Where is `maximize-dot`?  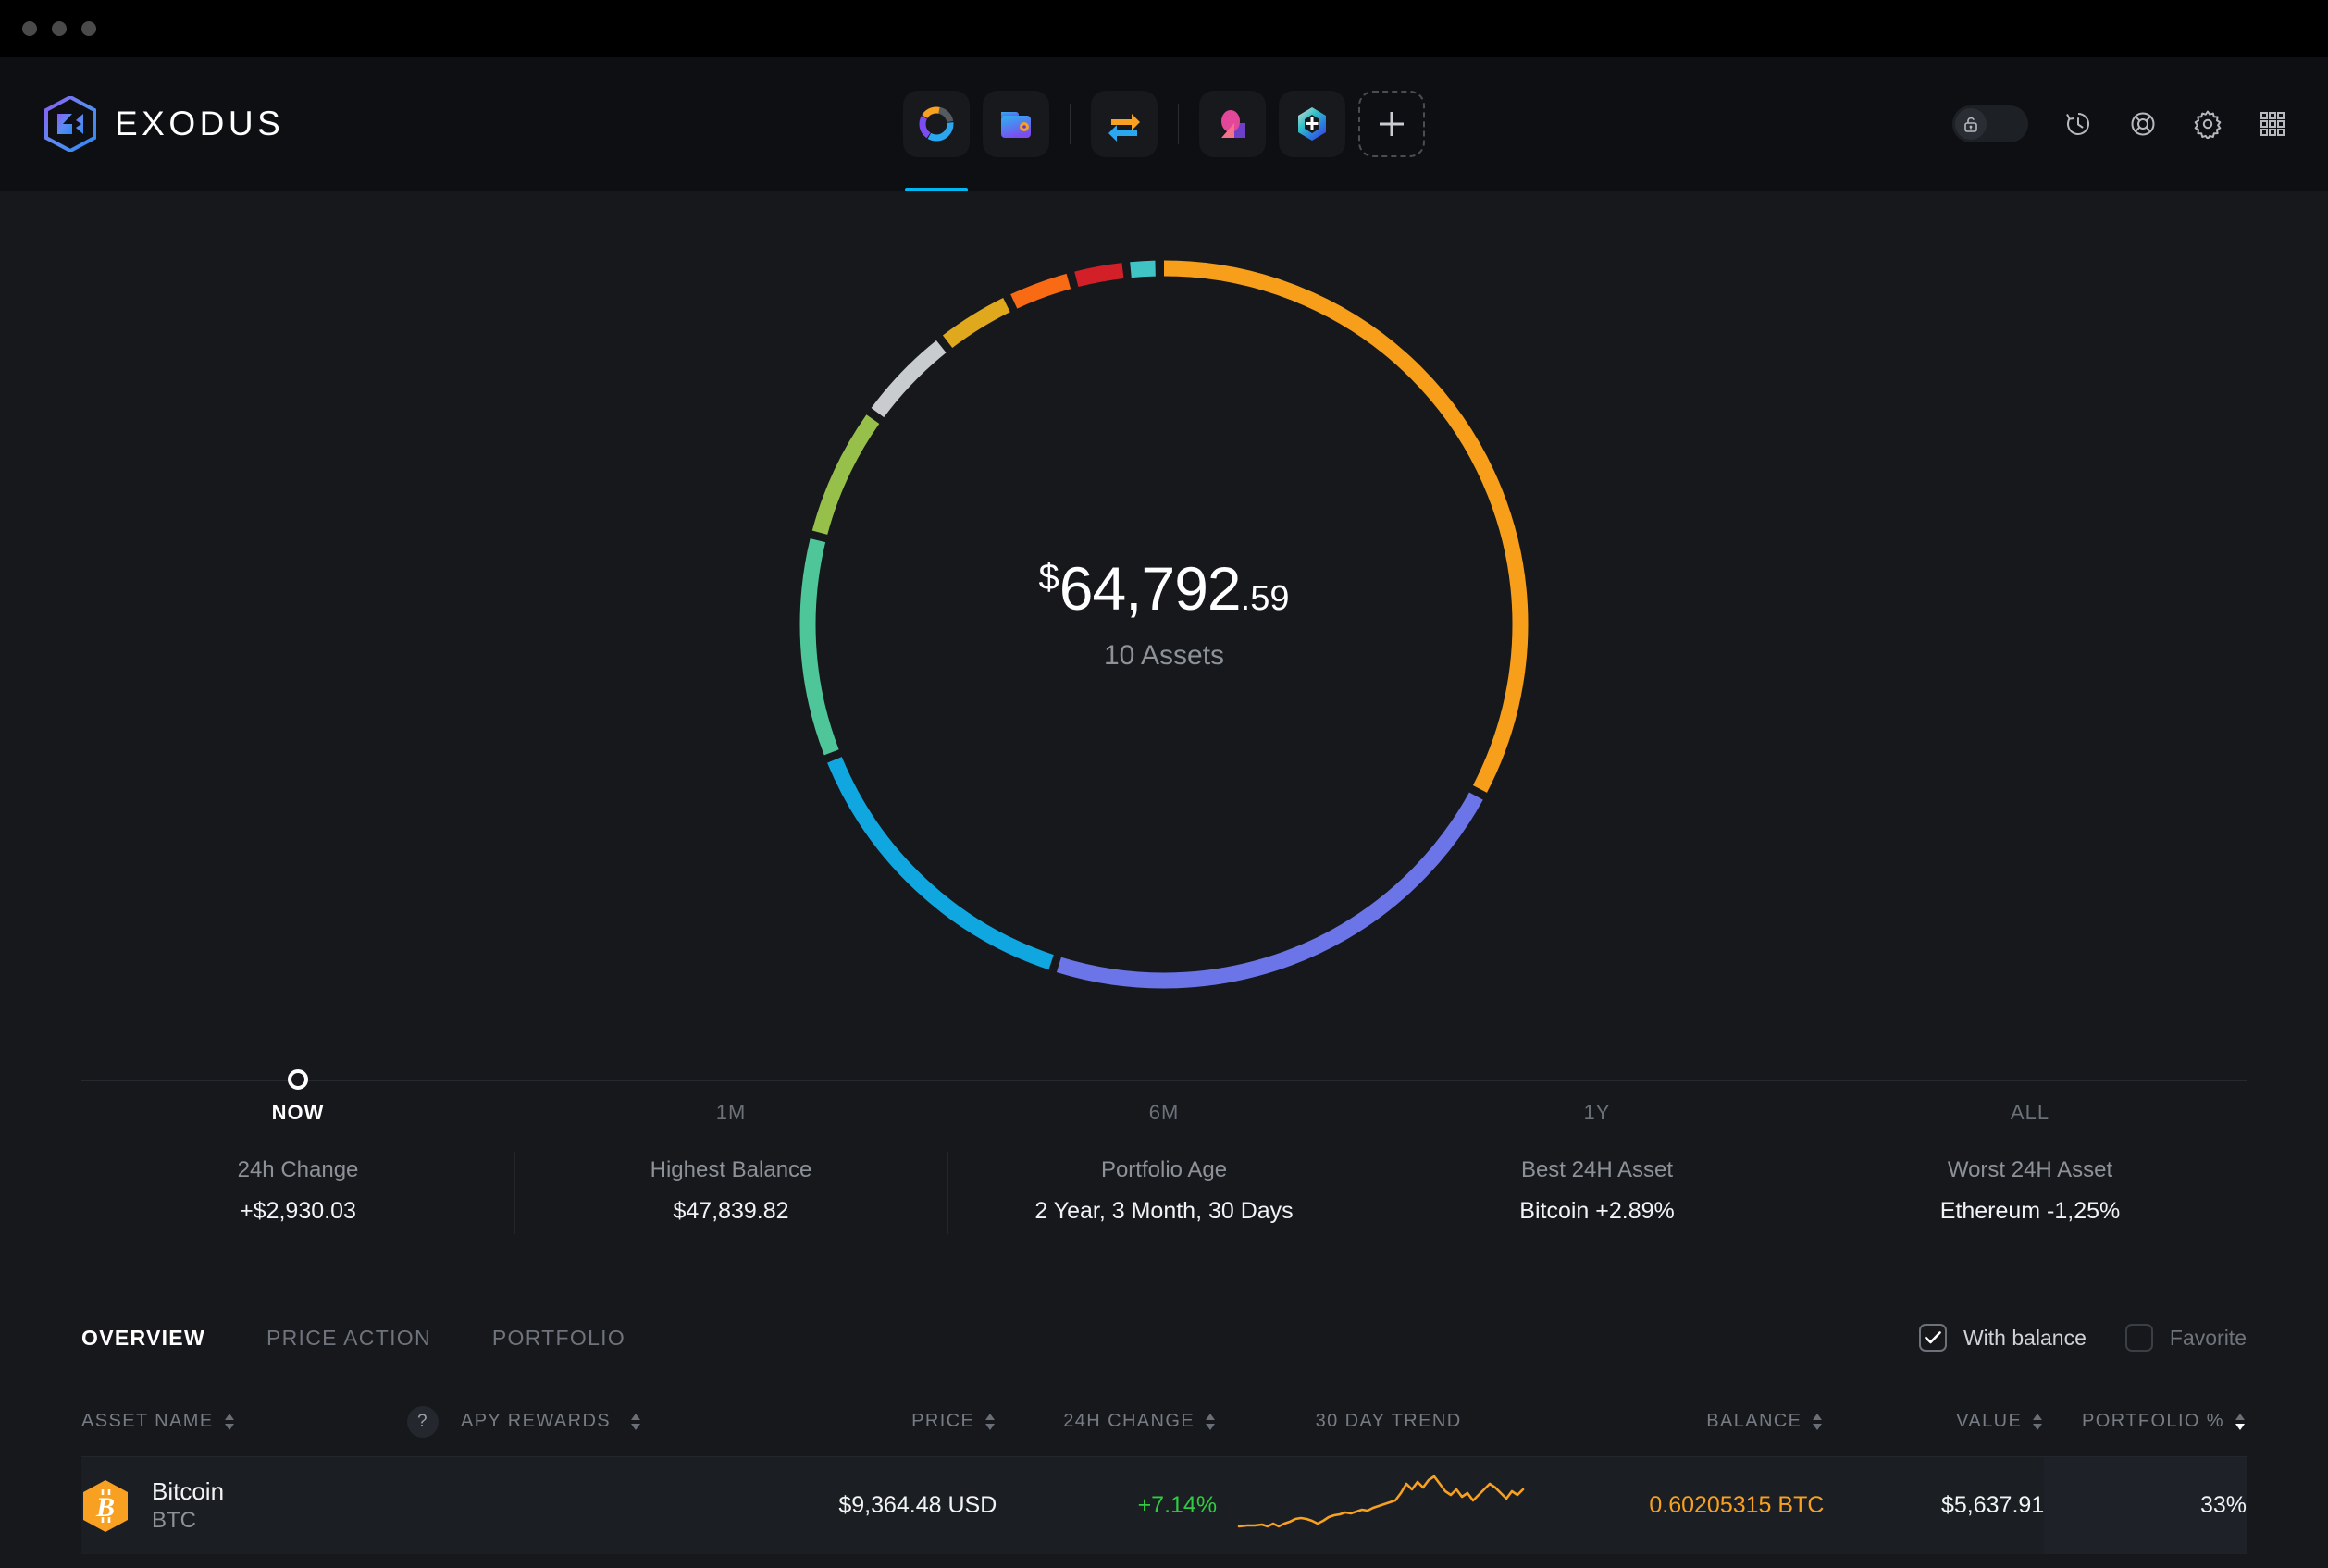
maximize-dot is located at coordinates (88, 28).